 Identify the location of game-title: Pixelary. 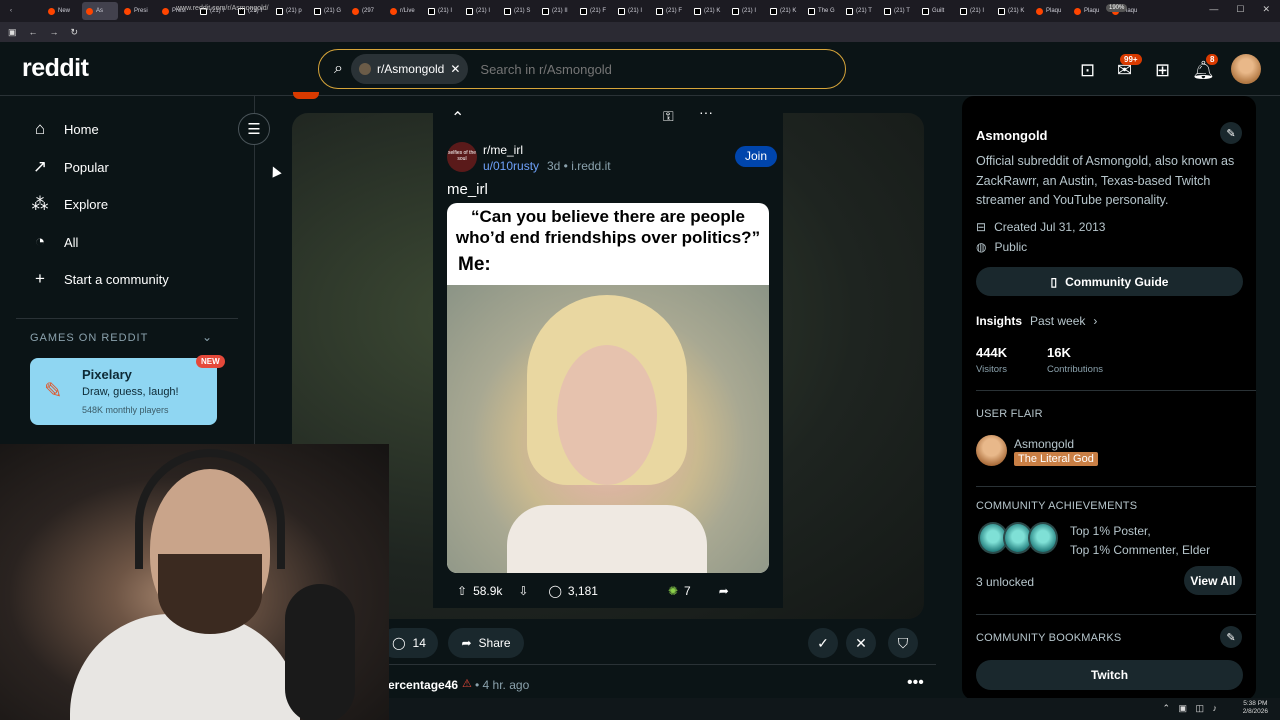
(107, 374).